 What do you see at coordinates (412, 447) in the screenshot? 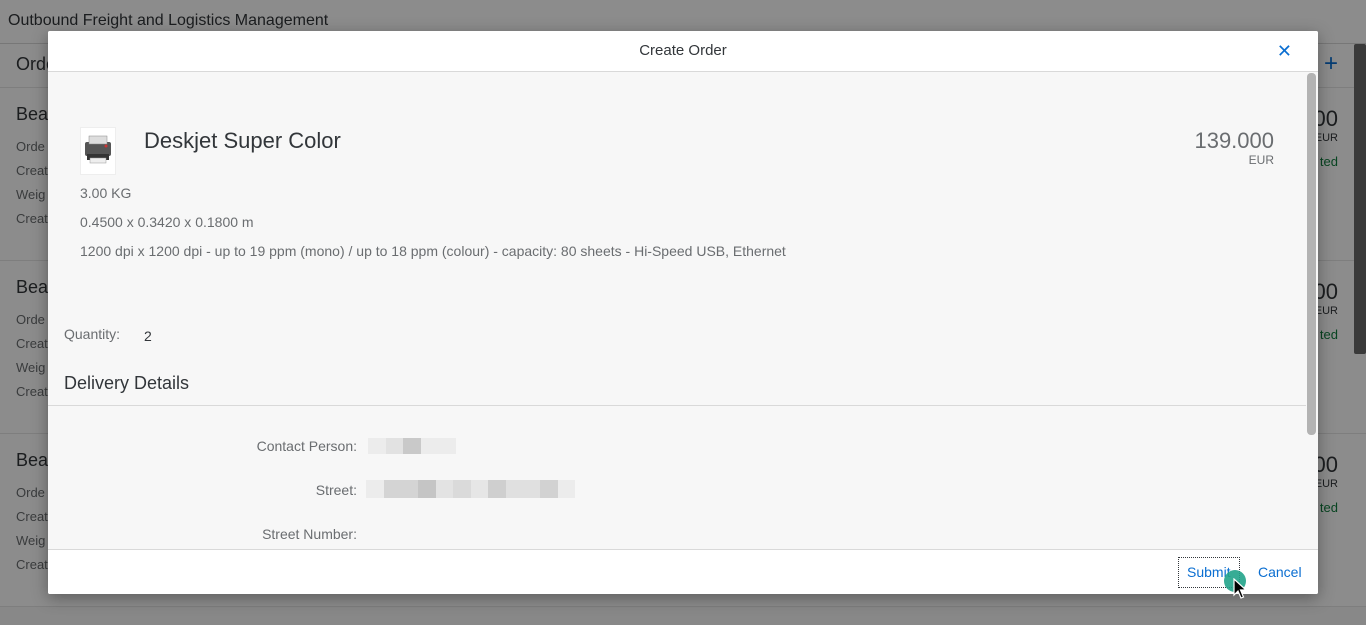
I see `contact-person-value` at bounding box center [412, 447].